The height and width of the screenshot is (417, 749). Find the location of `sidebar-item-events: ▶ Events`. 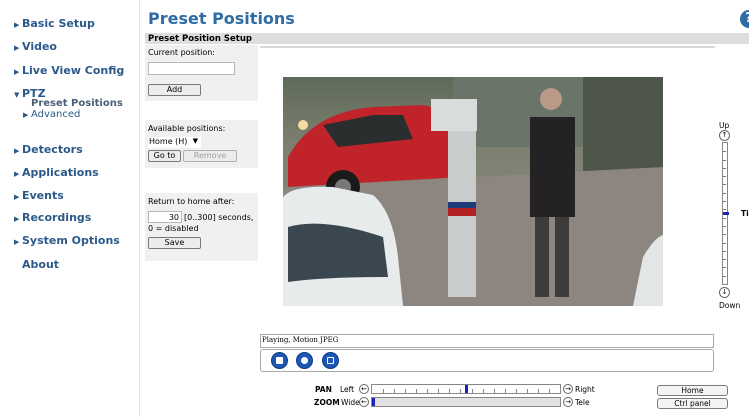

sidebar-item-events: ▶ Events is located at coordinates (39, 195).